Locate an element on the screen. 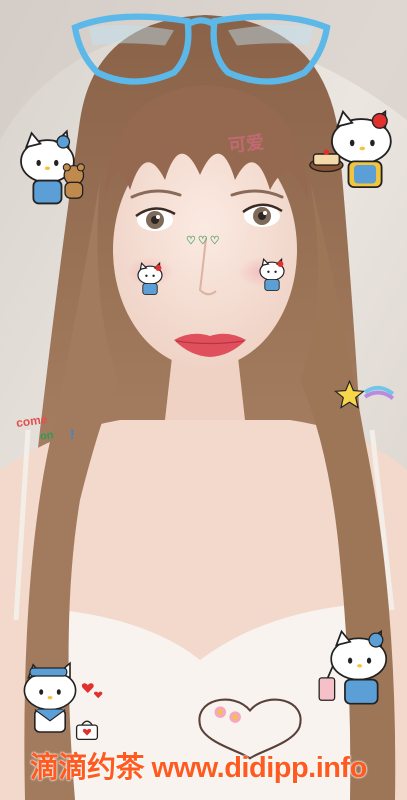 This screenshot has width=407, height=800. bag-icon is located at coordinates (87, 730).